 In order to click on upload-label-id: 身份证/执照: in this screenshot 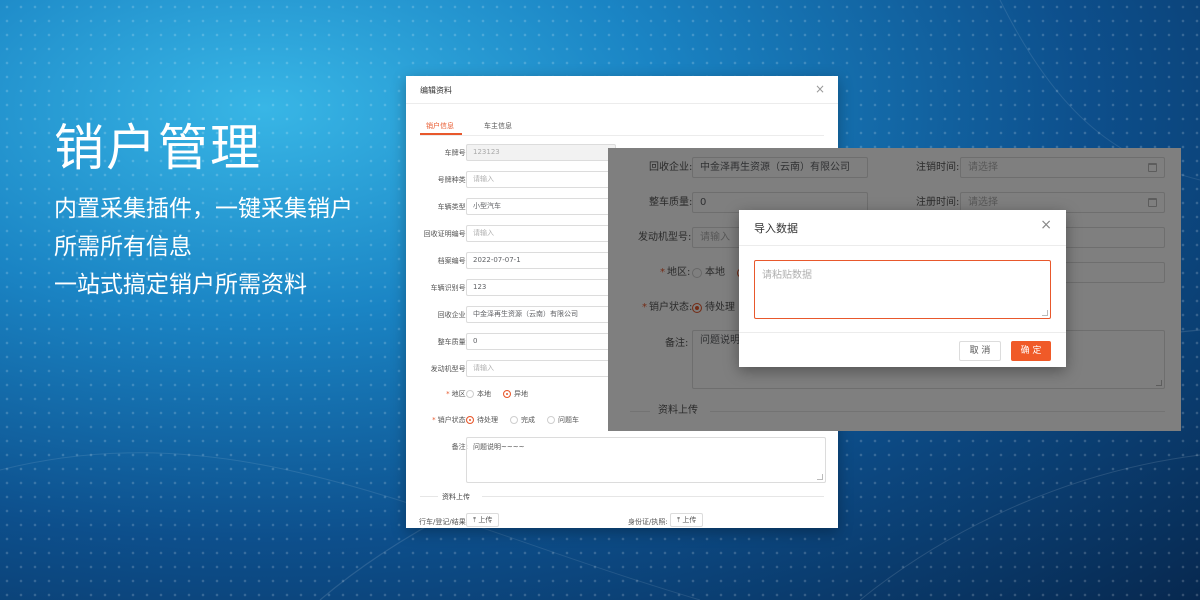, I will do `click(648, 522)`.